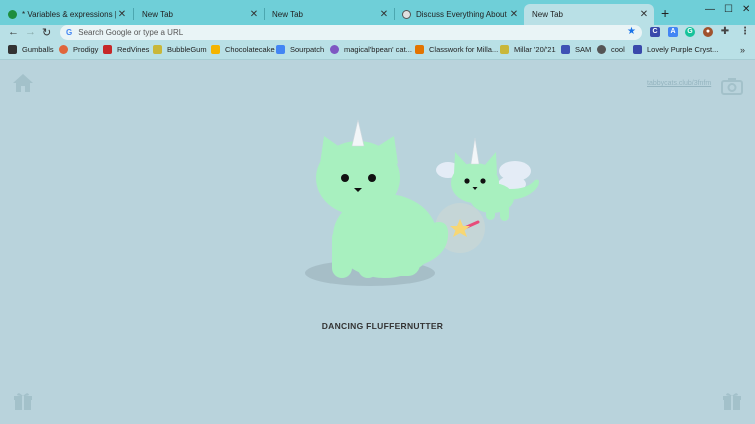 The height and width of the screenshot is (424, 755). Describe the element at coordinates (13, 32) in the screenshot. I see `back-arrow-icon: ←` at that location.